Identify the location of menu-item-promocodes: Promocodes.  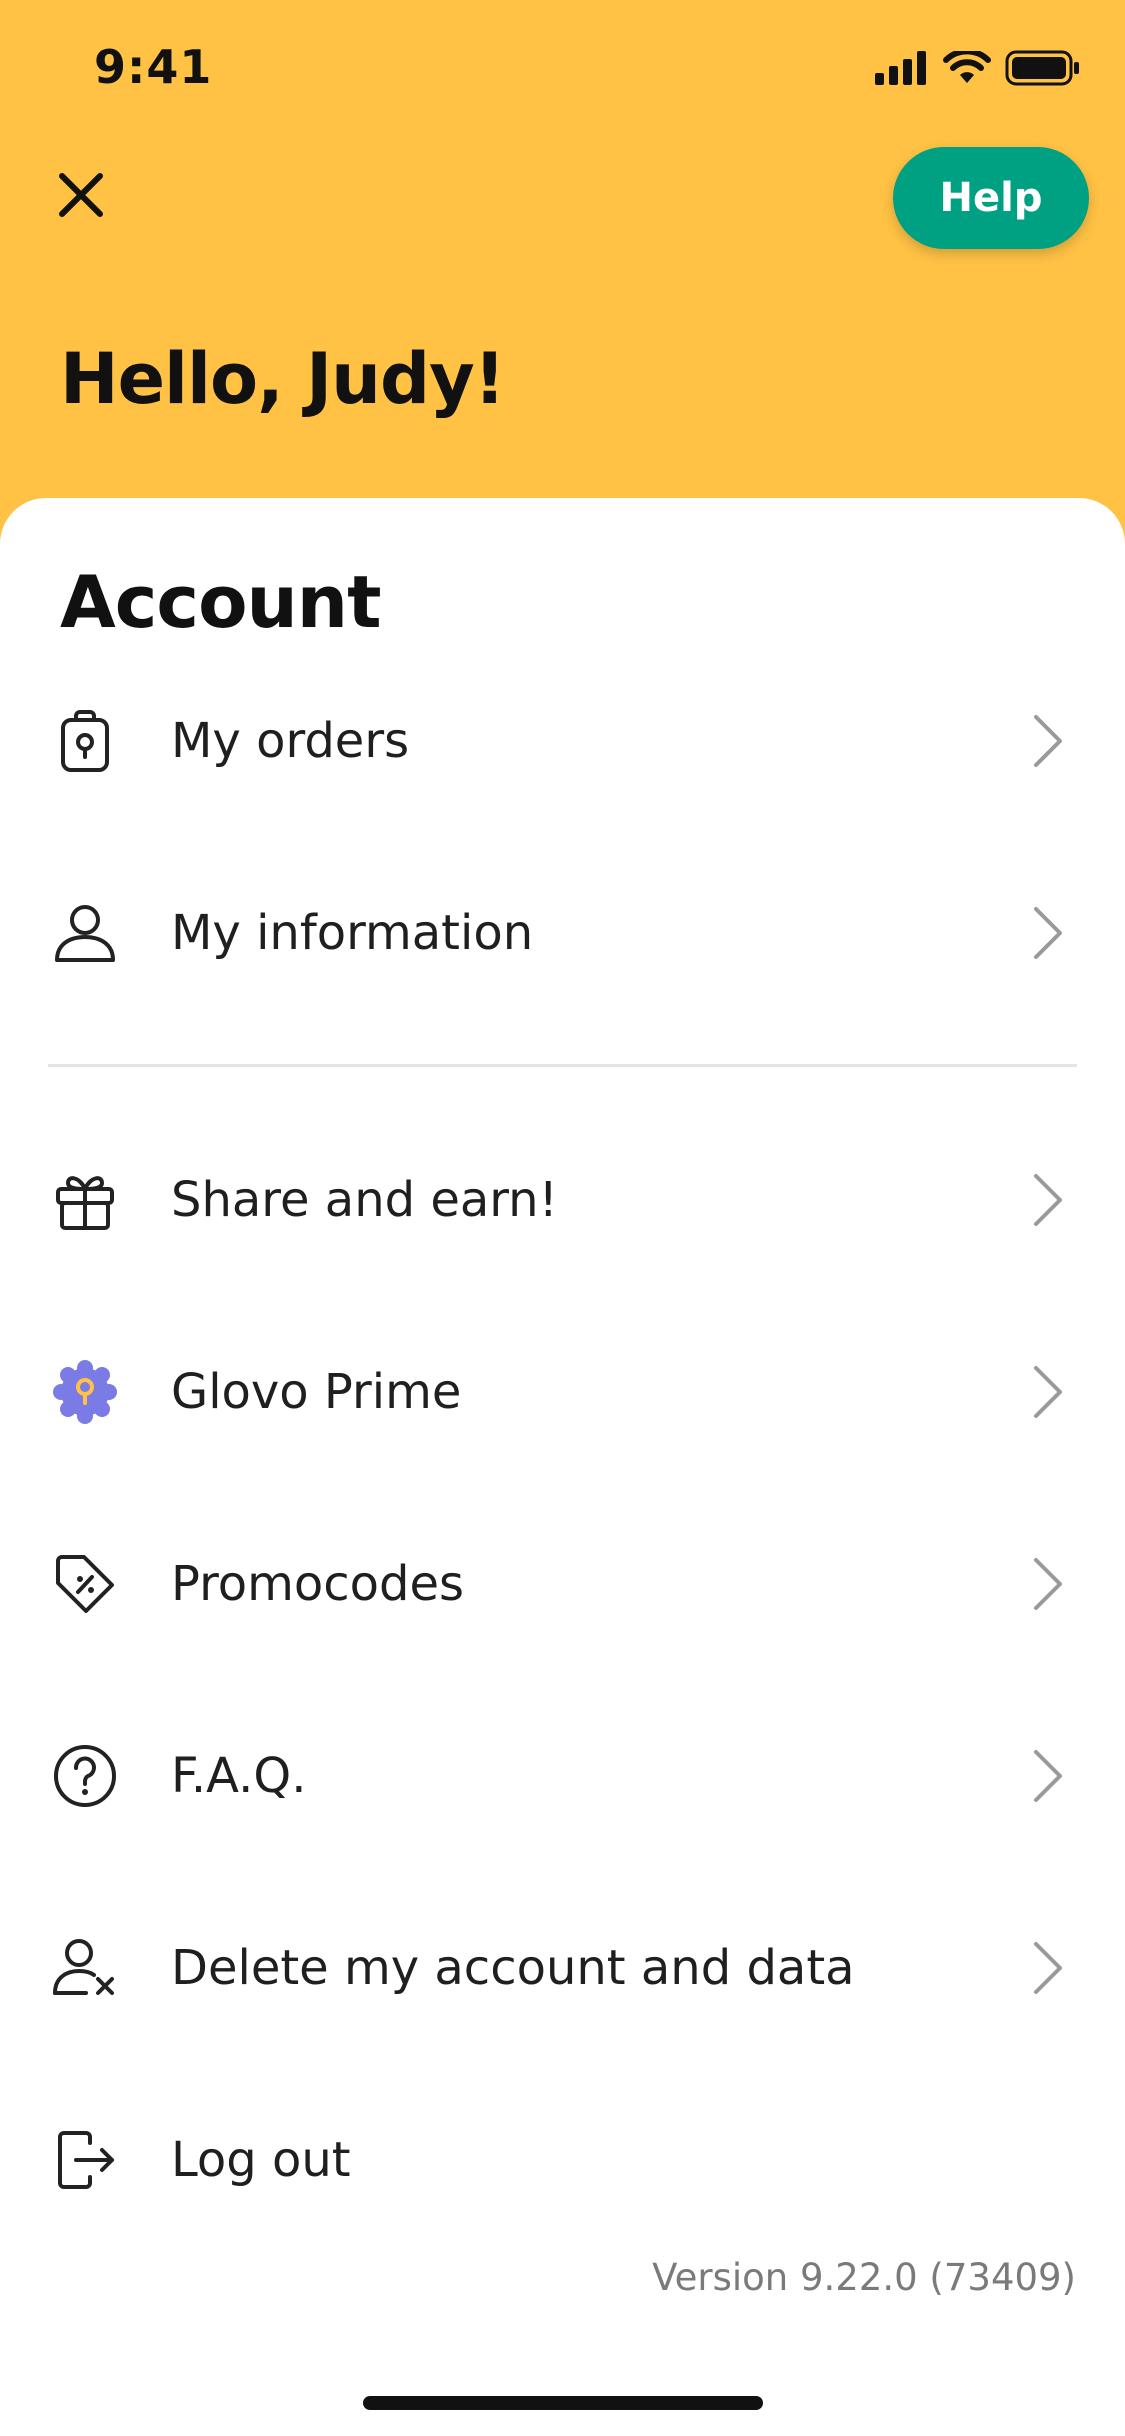
(562, 1584).